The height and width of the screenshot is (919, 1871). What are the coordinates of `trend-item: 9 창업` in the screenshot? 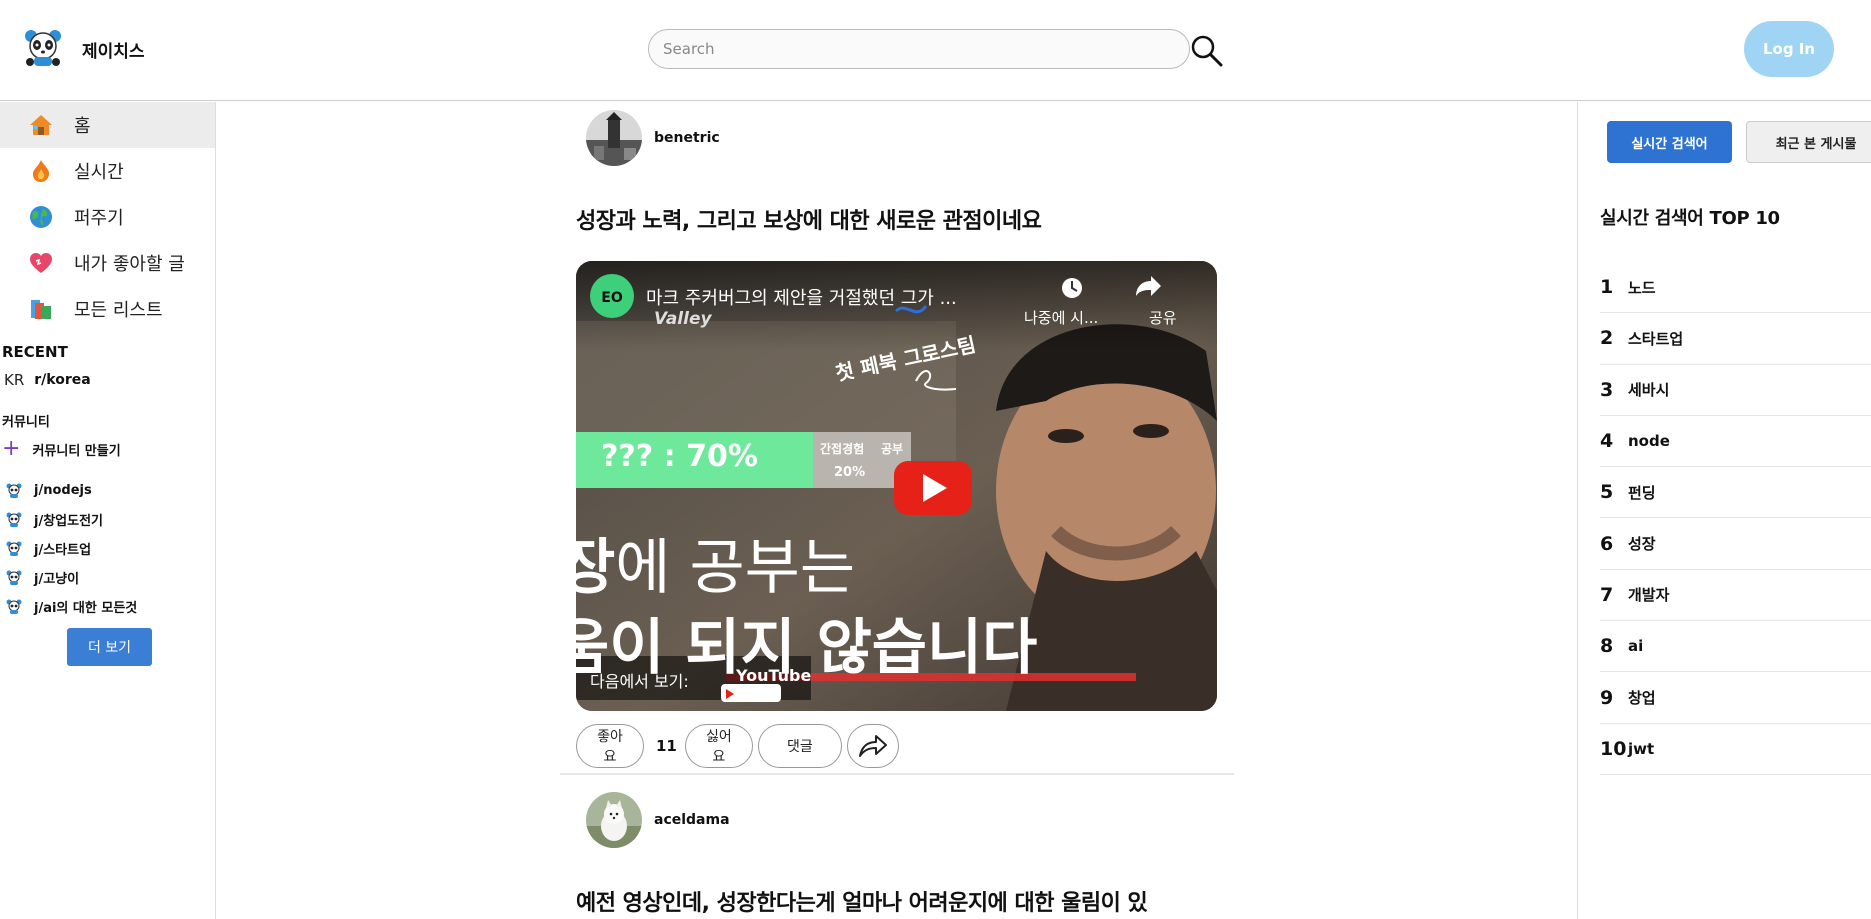 It's located at (1735, 698).